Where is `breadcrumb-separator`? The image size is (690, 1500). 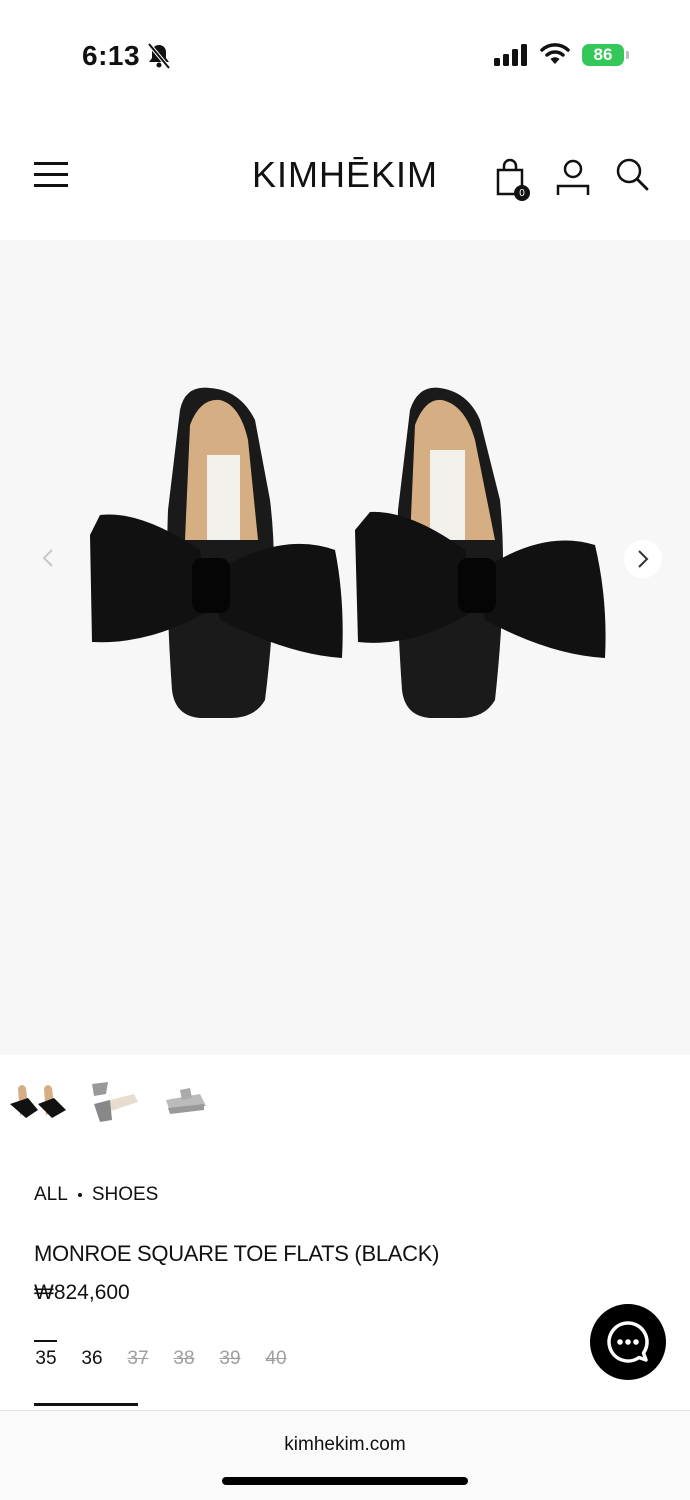 breadcrumb-separator is located at coordinates (79, 1195).